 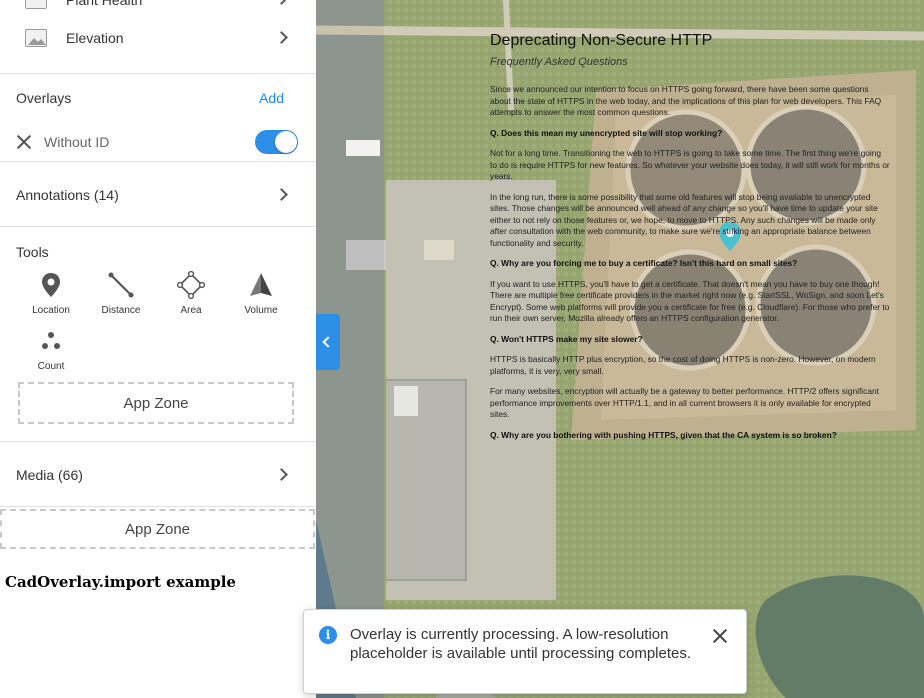 I want to click on tool-label: Count, so click(x=51, y=366).